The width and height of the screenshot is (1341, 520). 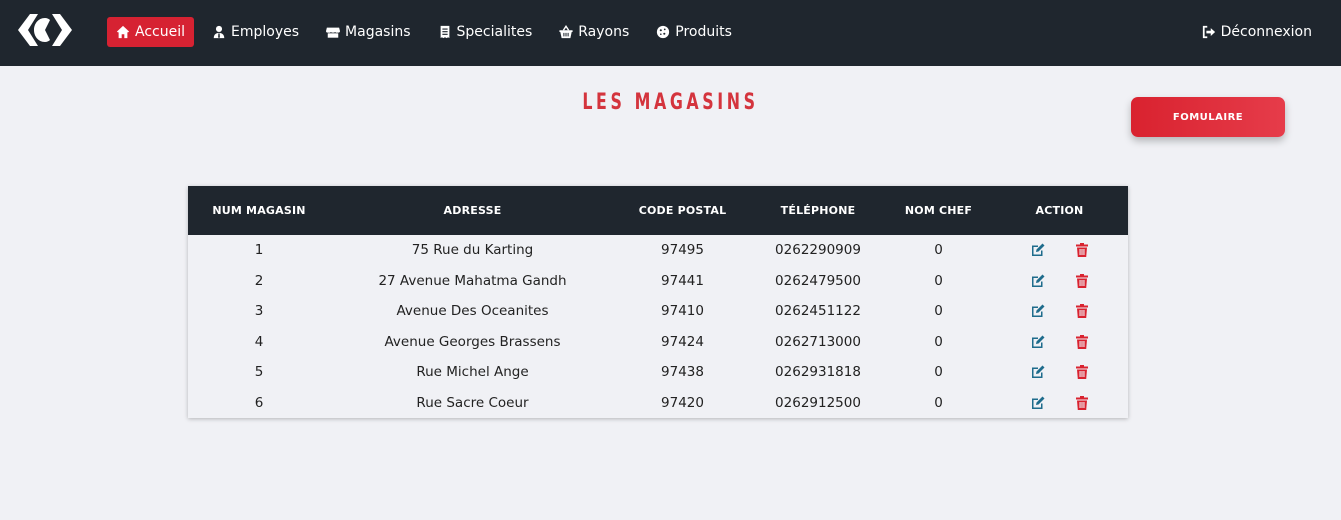 I want to click on receipt-icon, so click(x=444, y=32).